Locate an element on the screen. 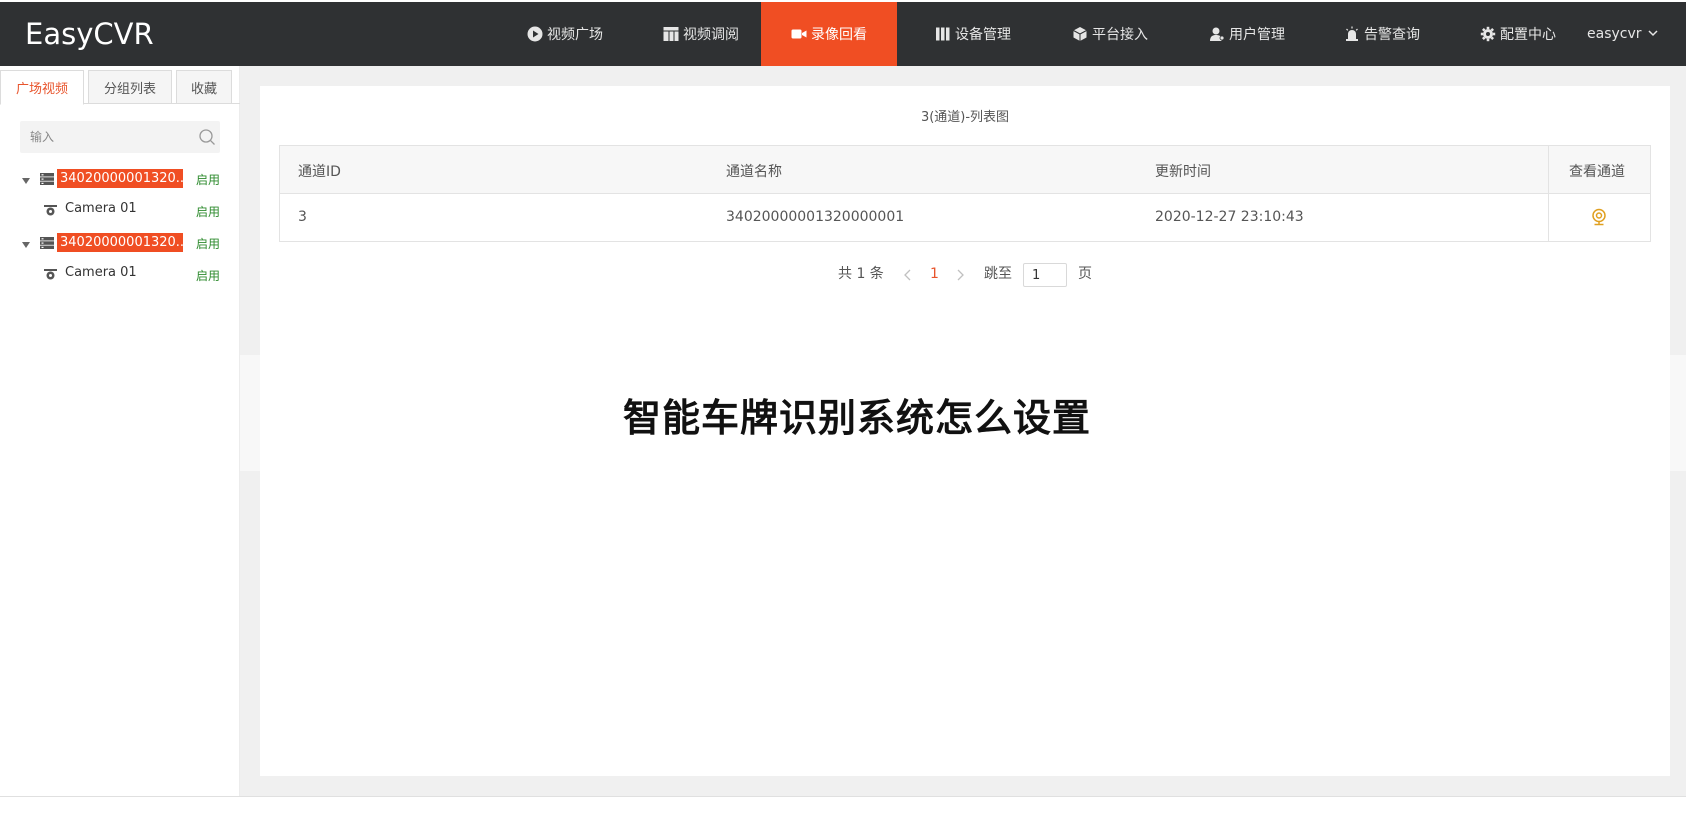 The width and height of the screenshot is (1686, 828). pager-current-page: 1 is located at coordinates (934, 274).